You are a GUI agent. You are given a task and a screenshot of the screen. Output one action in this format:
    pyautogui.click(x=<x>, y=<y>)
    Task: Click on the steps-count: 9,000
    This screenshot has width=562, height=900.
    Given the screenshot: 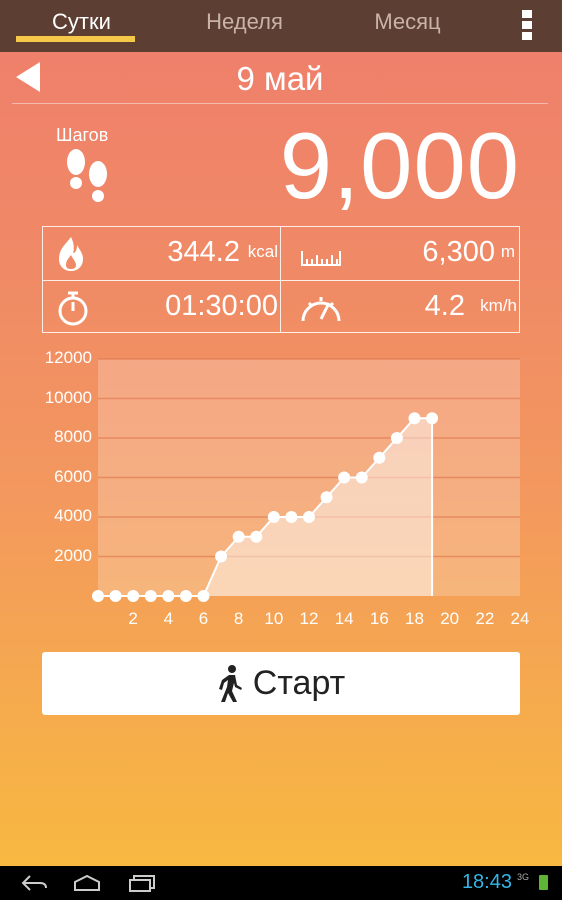 What is the action you would take?
    pyautogui.click(x=399, y=165)
    